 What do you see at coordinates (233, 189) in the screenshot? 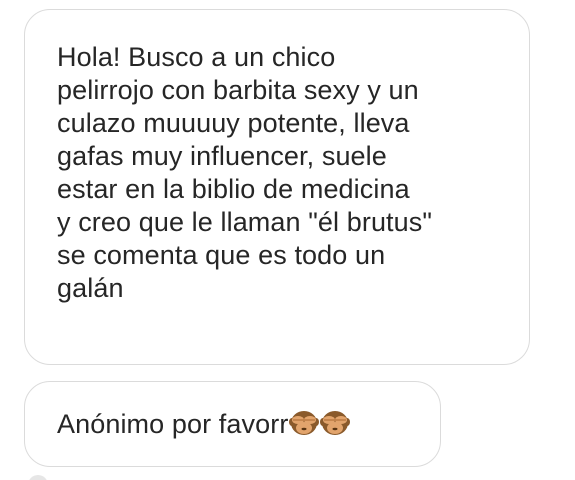
I see `message-line: estar en la biblio de medicina` at bounding box center [233, 189].